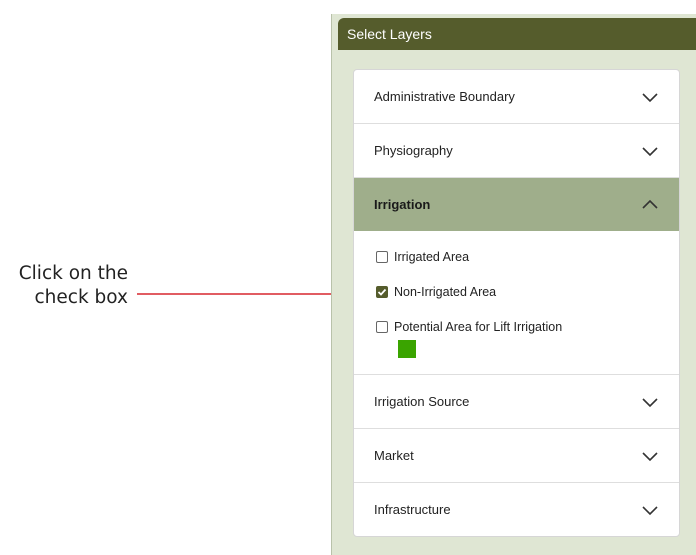  Describe the element at coordinates (382, 326) in the screenshot. I see `checkbox-potential-lift-irrigation` at that location.